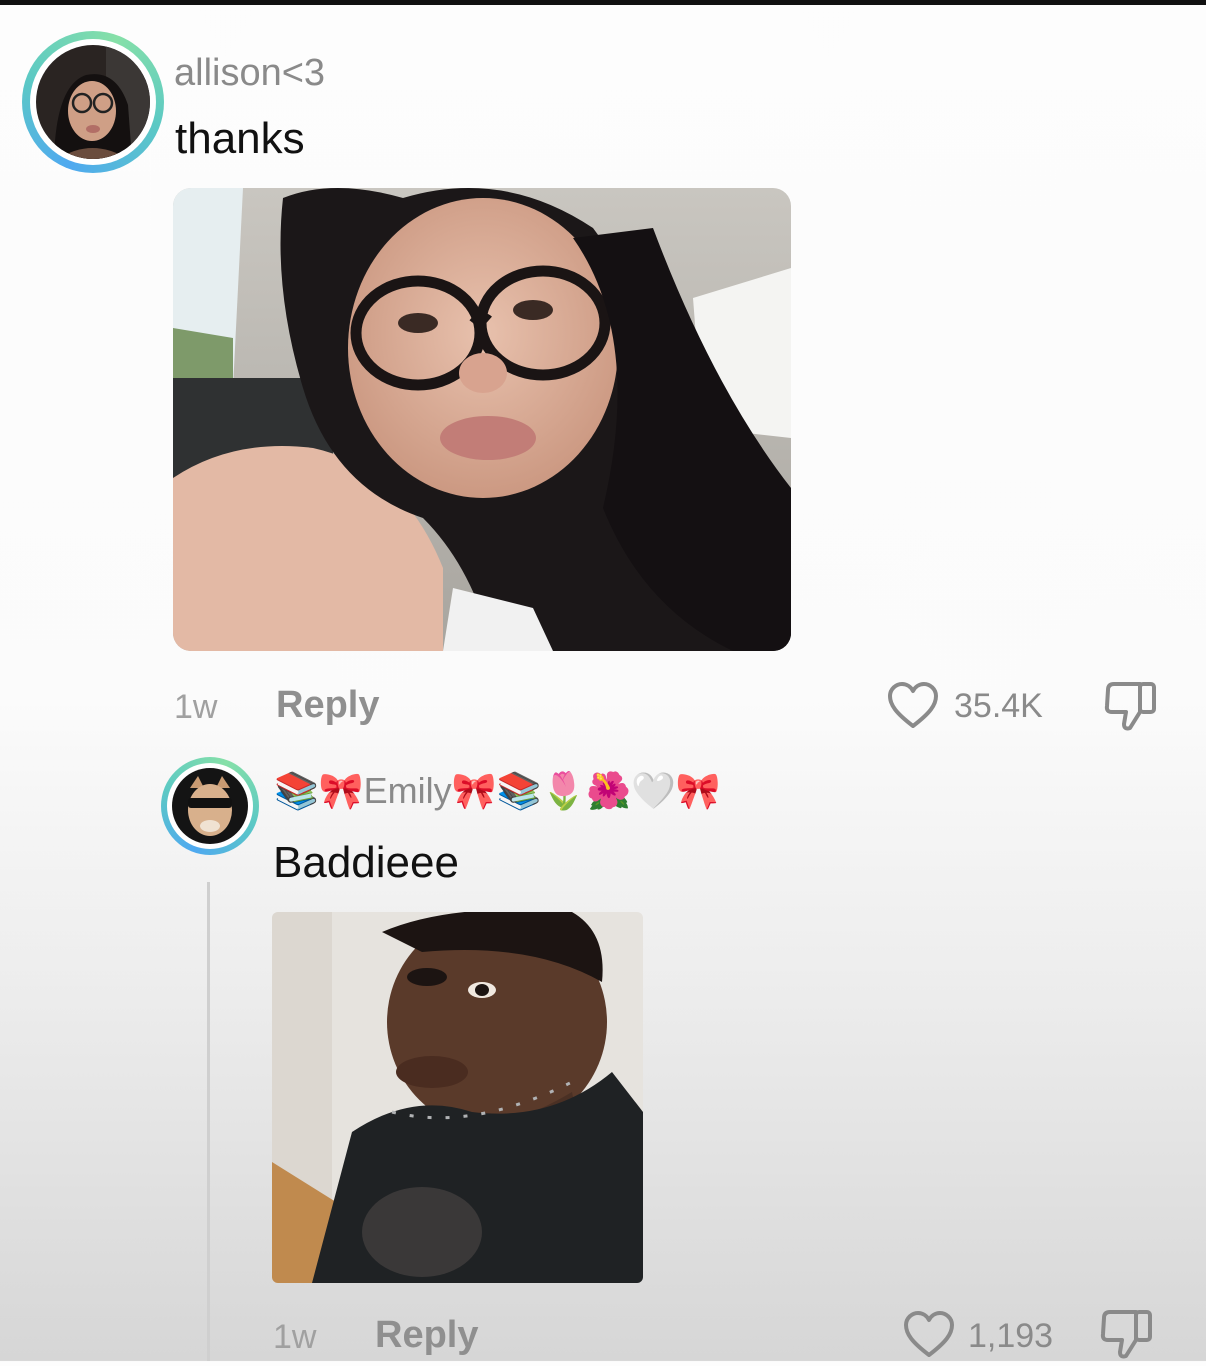 The width and height of the screenshot is (1206, 1366). What do you see at coordinates (240, 138) in the screenshot?
I see `comment-text: thanks` at bounding box center [240, 138].